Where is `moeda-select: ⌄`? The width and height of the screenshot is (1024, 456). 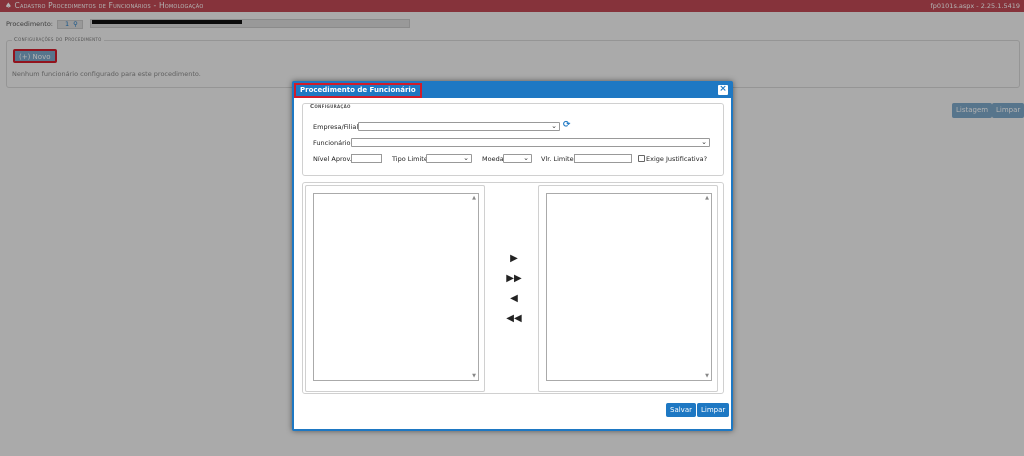
moeda-select: ⌄ is located at coordinates (517, 158).